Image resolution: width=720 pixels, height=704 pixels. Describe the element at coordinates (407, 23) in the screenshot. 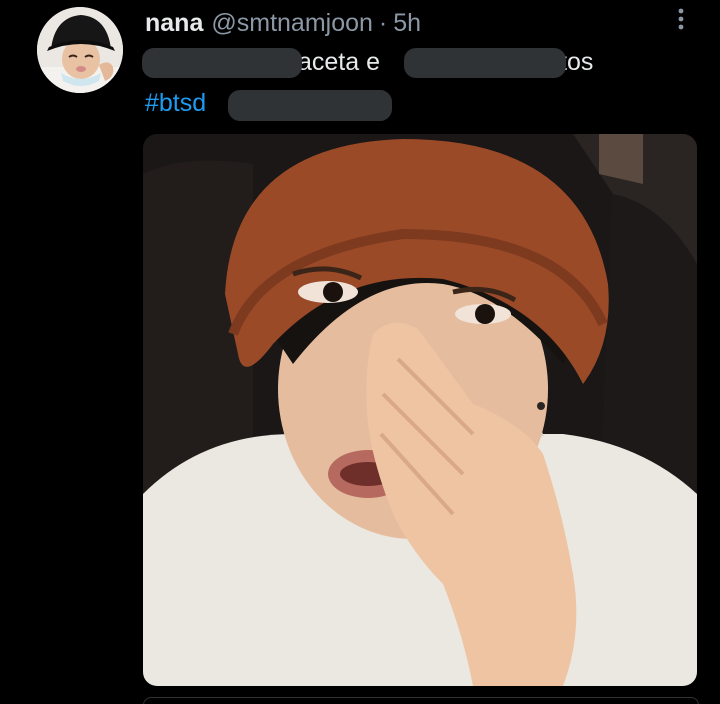

I see `timestamp: 5h` at that location.